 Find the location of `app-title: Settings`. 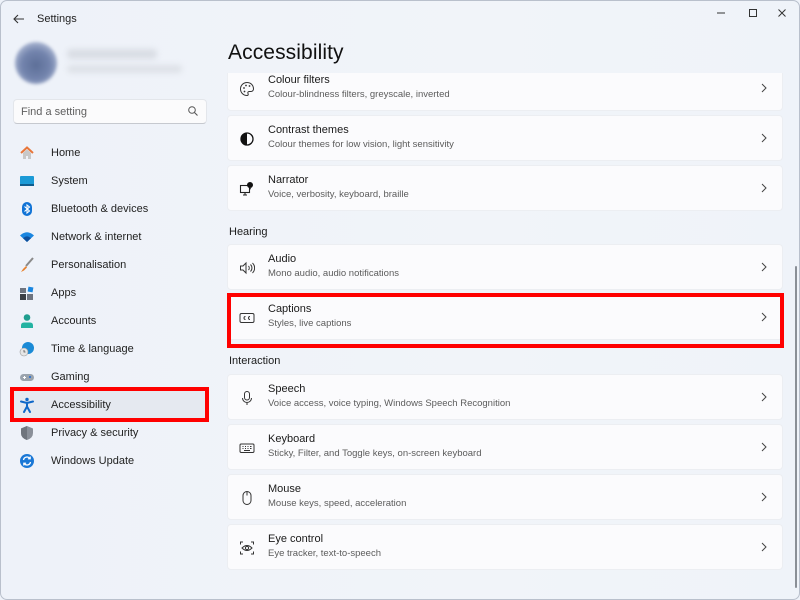

app-title: Settings is located at coordinates (57, 19).